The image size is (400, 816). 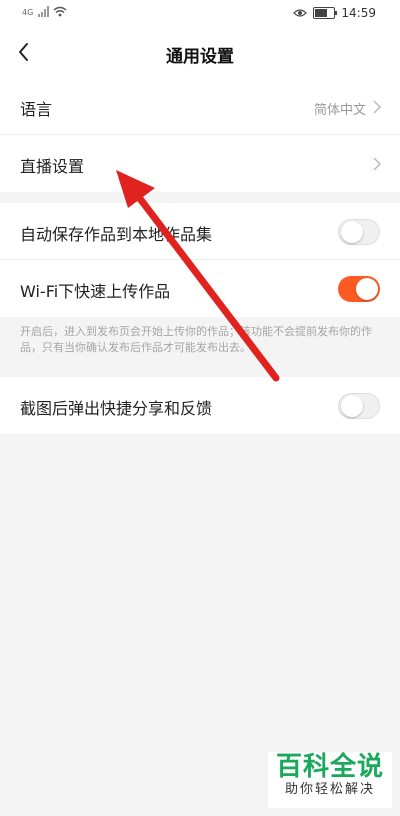 I want to click on watermark-title: 百科全说, so click(x=329, y=767).